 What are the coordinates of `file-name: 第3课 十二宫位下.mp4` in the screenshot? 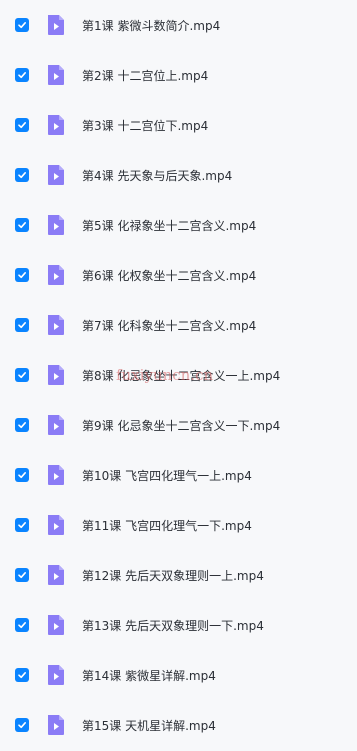 It's located at (145, 125).